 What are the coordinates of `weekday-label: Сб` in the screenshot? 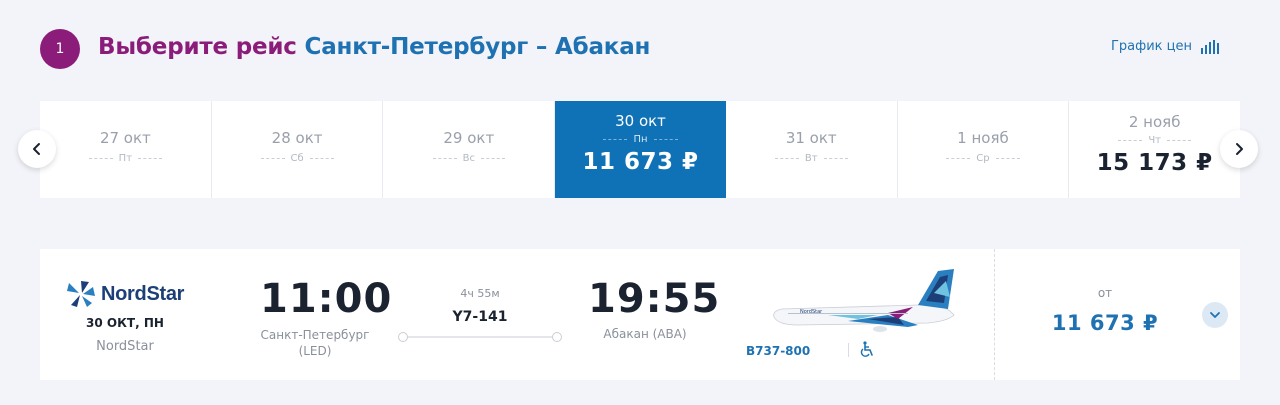 It's located at (297, 158).